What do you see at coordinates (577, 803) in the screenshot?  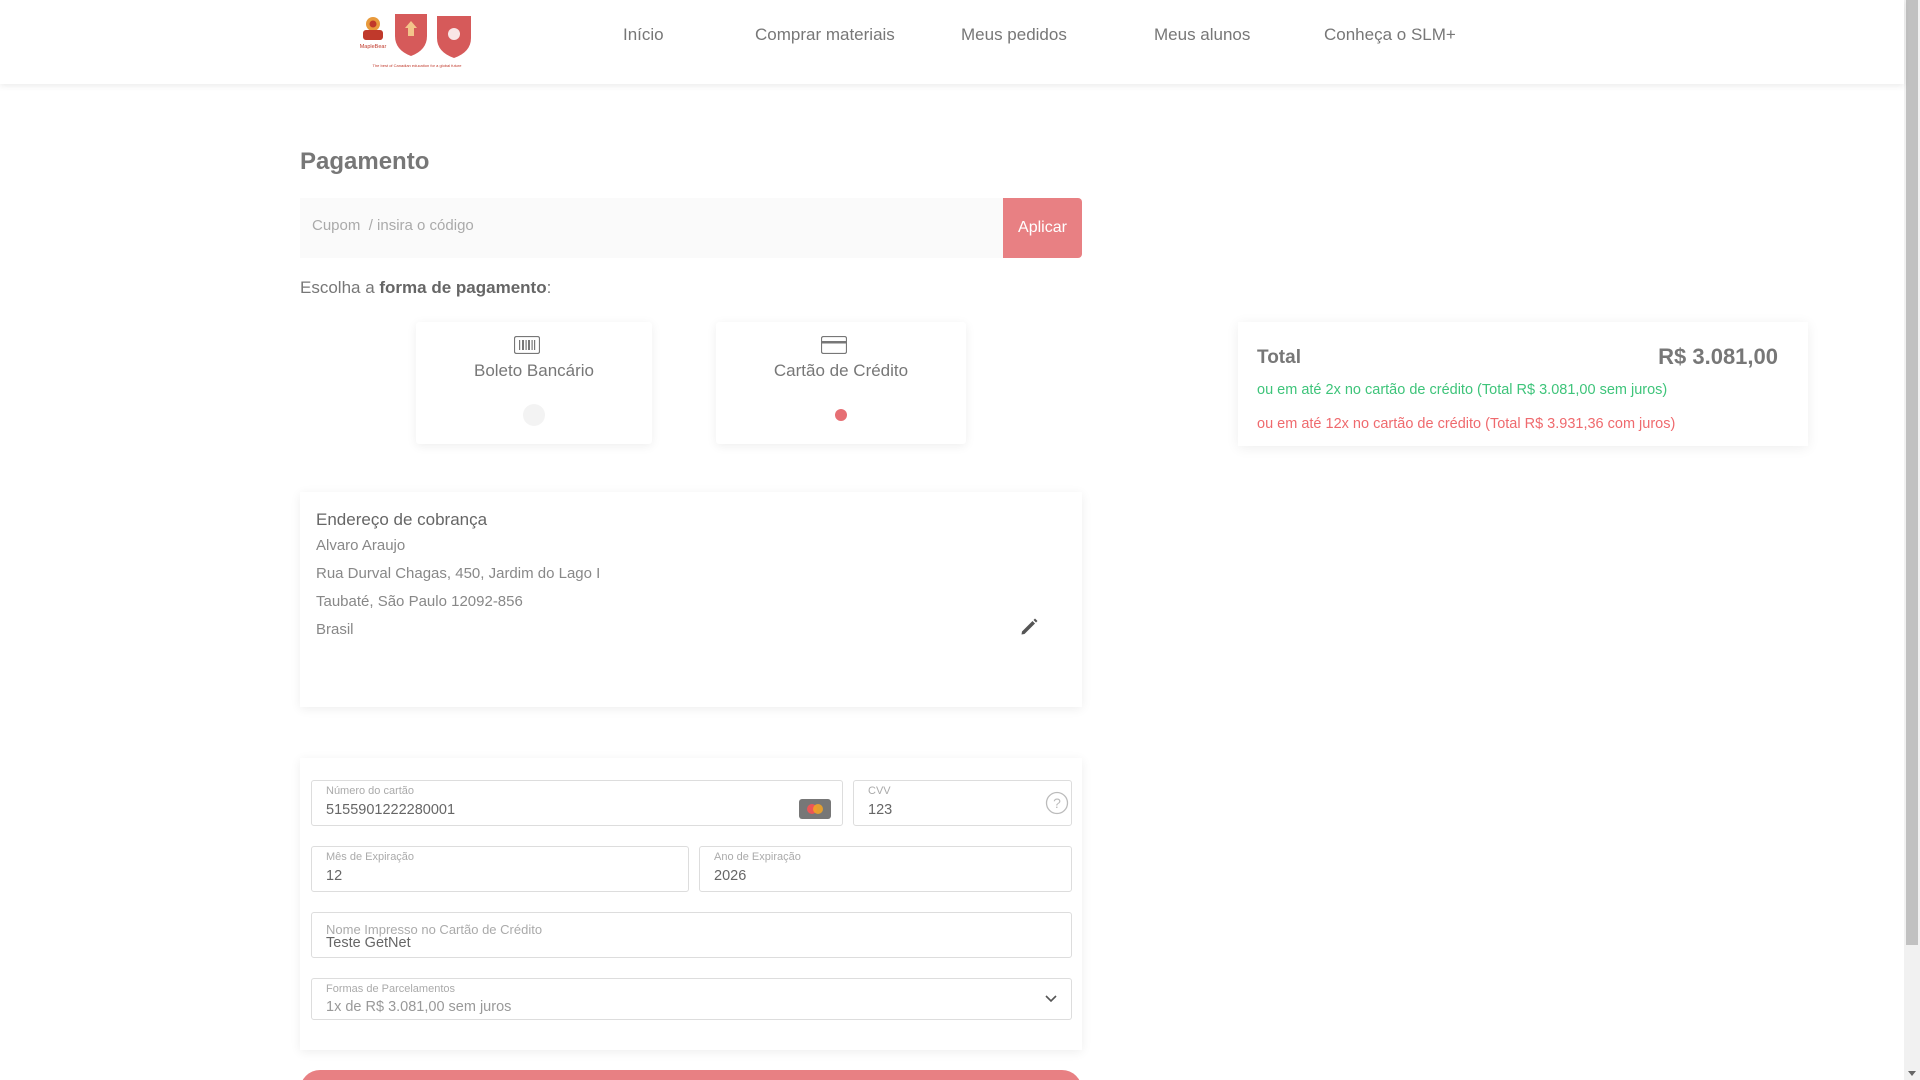 I see `card-number-field: Número do cartão 5155901222280001` at bounding box center [577, 803].